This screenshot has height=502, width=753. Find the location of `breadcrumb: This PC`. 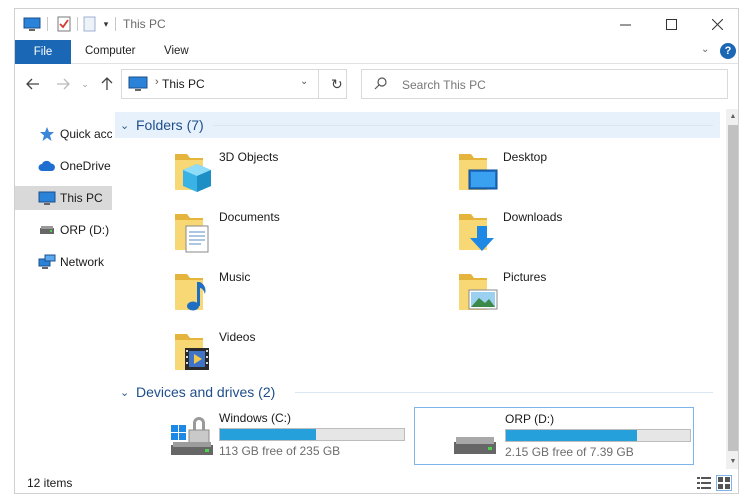

breadcrumb: This PC is located at coordinates (183, 84).